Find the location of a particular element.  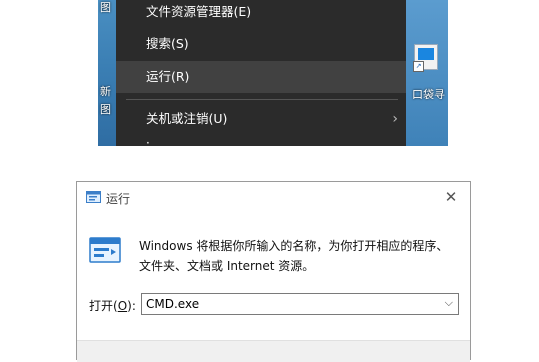

desktop-shortcut-label: 口袋寻 is located at coordinates (428, 94).